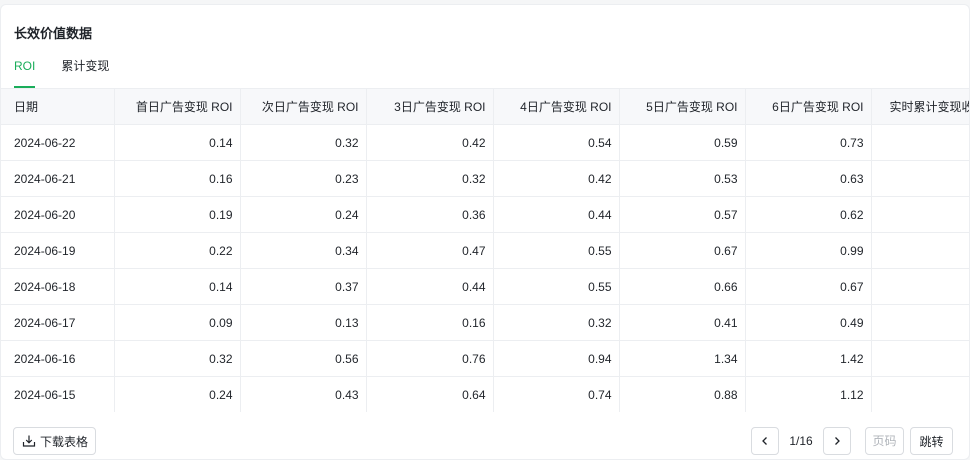  I want to click on table-row: 2024-06-16 0.32 0.56 0.76 0.94 1.34 1.42, so click(485, 358).